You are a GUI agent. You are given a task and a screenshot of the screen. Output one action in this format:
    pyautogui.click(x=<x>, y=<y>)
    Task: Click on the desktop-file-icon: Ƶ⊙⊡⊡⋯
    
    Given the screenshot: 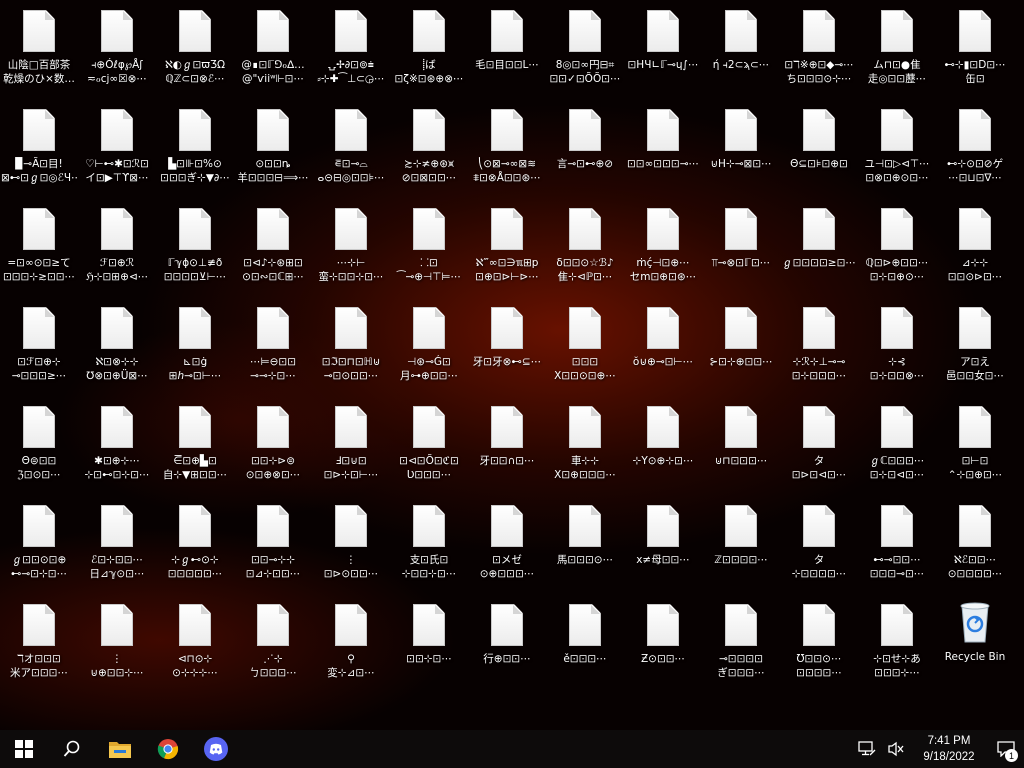 What is the action you would take?
    pyautogui.click(x=663, y=648)
    